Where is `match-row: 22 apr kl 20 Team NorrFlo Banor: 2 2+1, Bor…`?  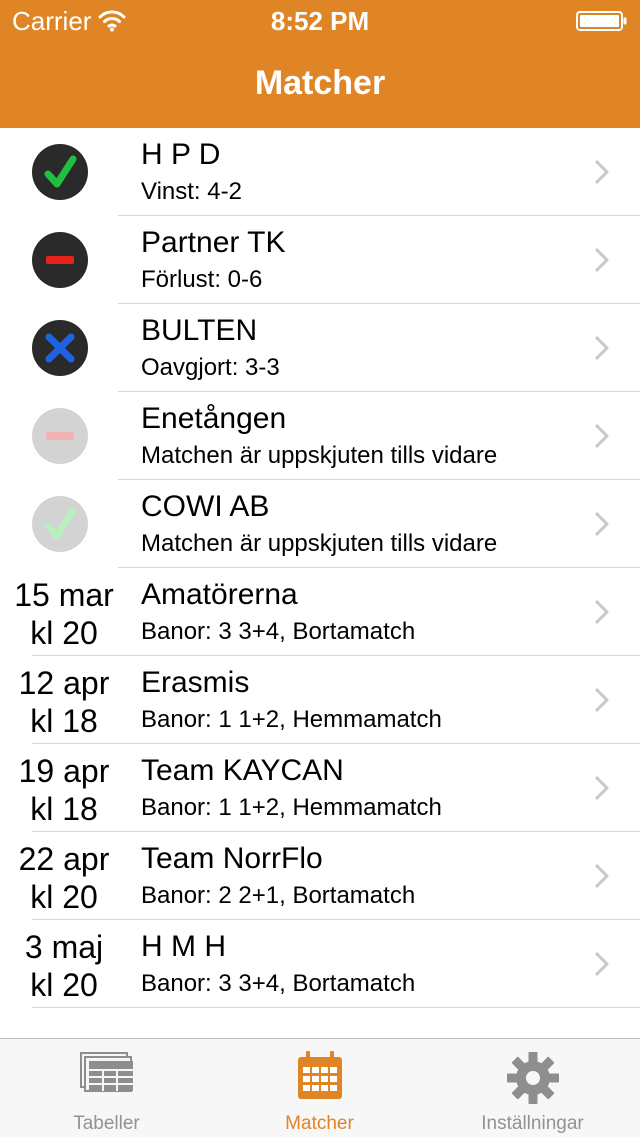
match-row: 22 apr kl 20 Team NorrFlo Banor: 2 2+1, Bor… is located at coordinates (320, 876).